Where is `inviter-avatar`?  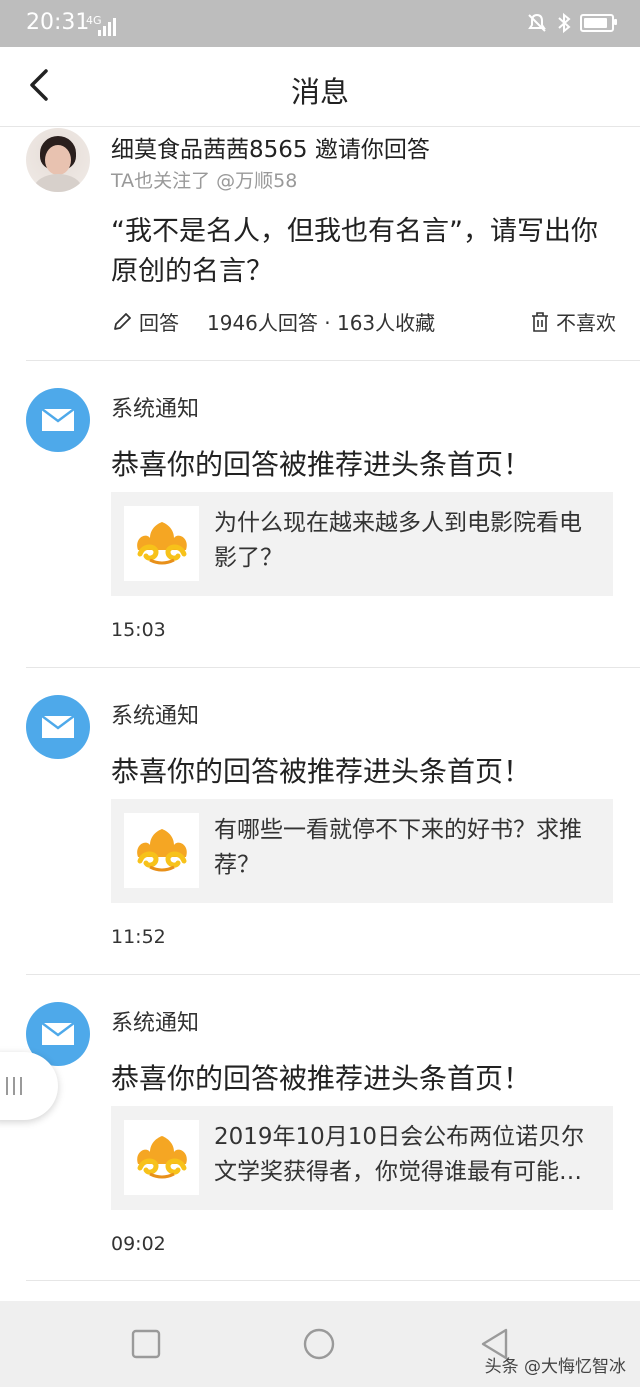 inviter-avatar is located at coordinates (58, 160).